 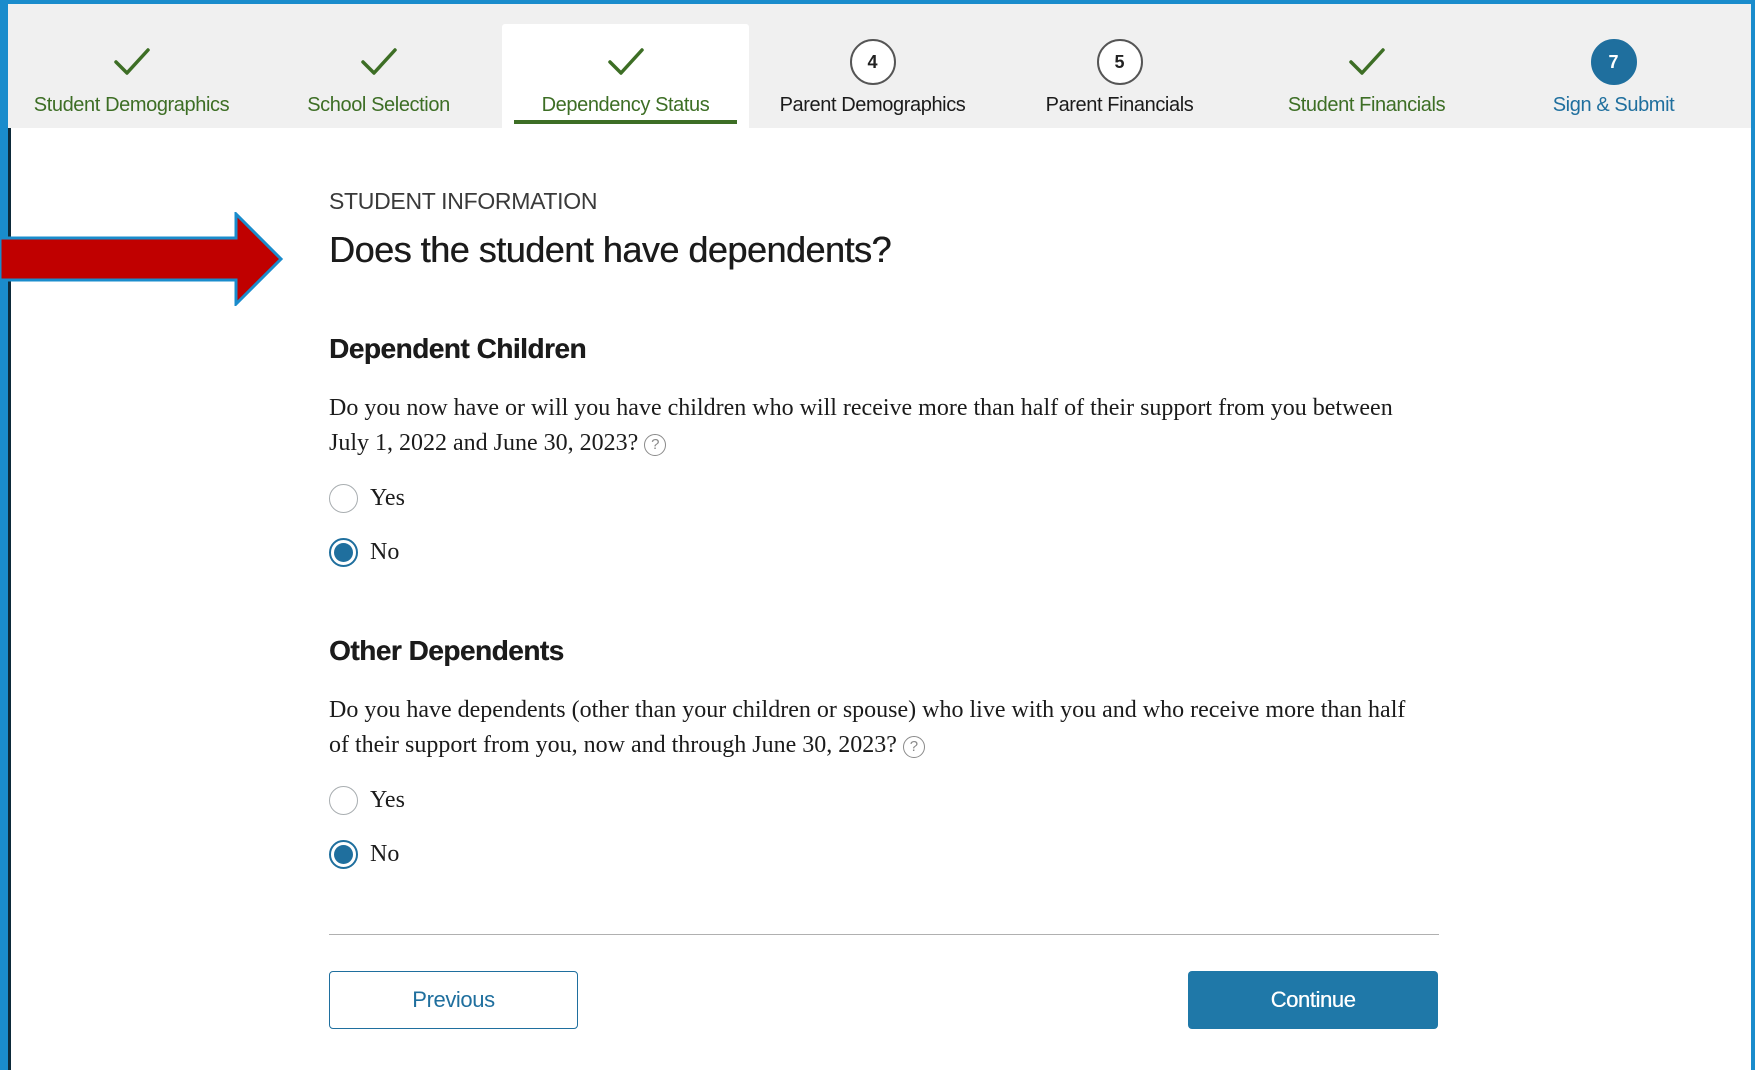 I want to click on step-label: School Selection, so click(x=378, y=105).